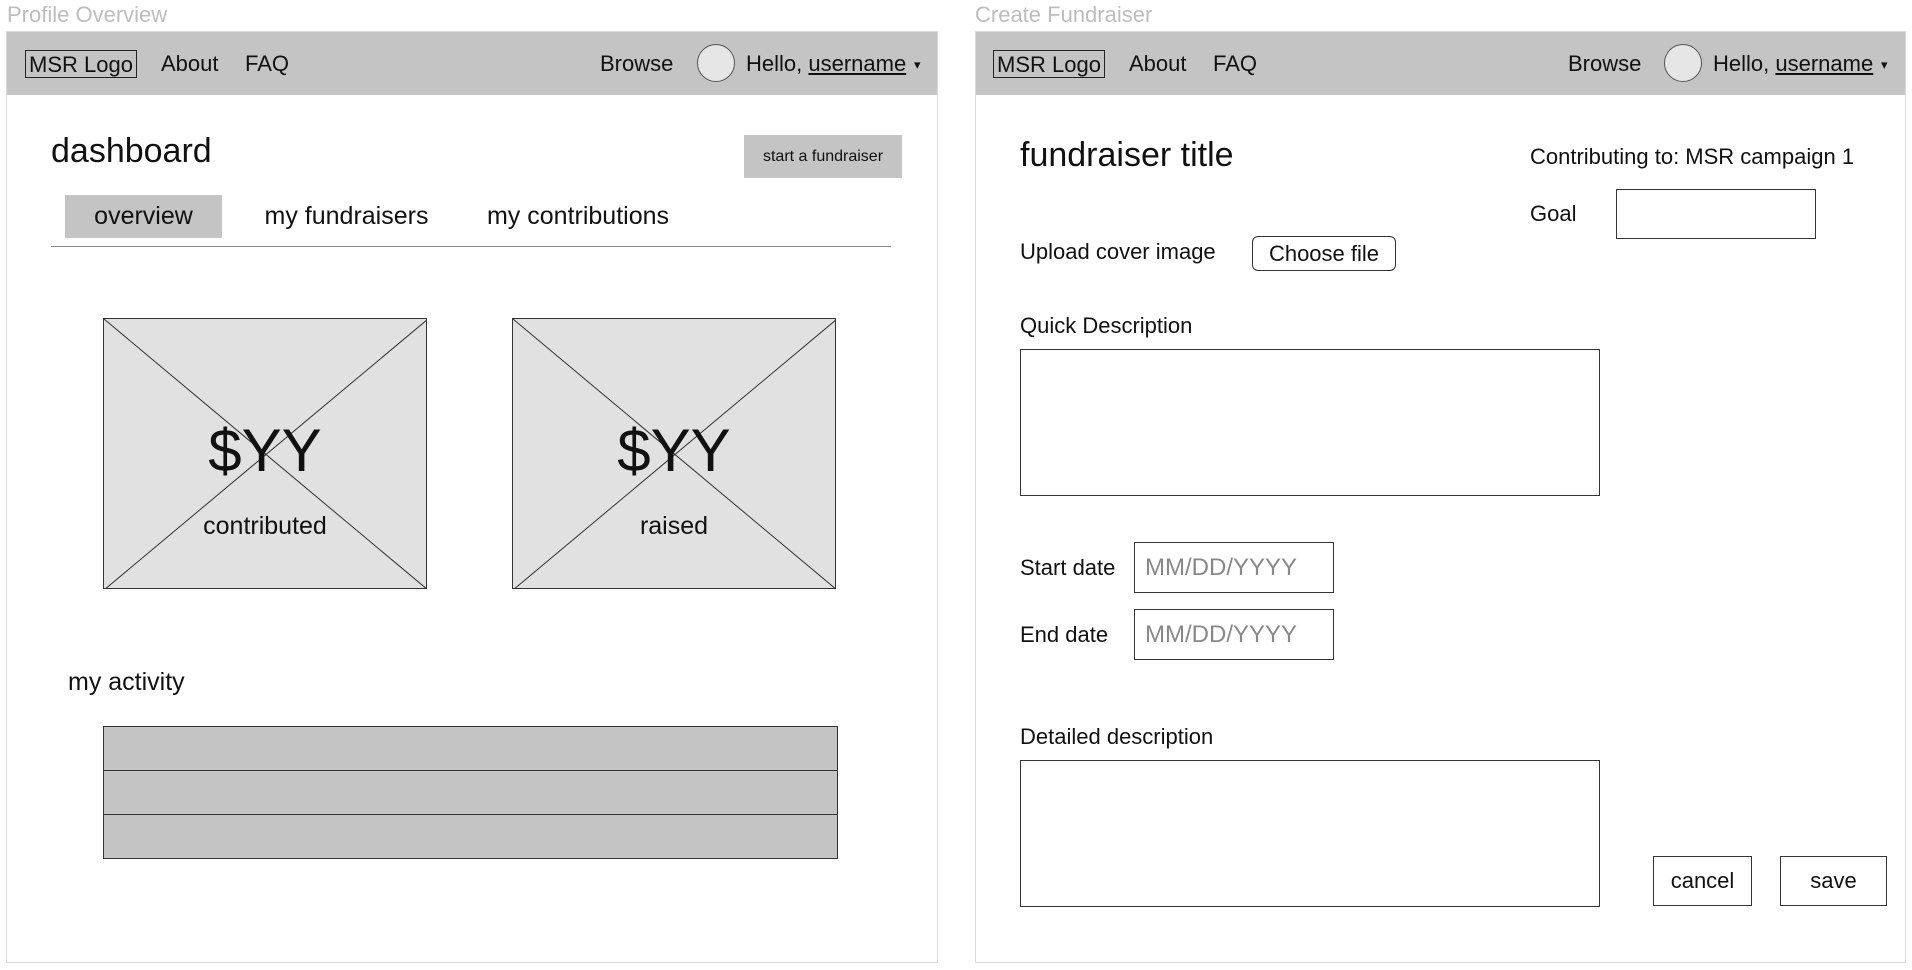  What do you see at coordinates (131, 151) in the screenshot?
I see `page-title: dashboard` at bounding box center [131, 151].